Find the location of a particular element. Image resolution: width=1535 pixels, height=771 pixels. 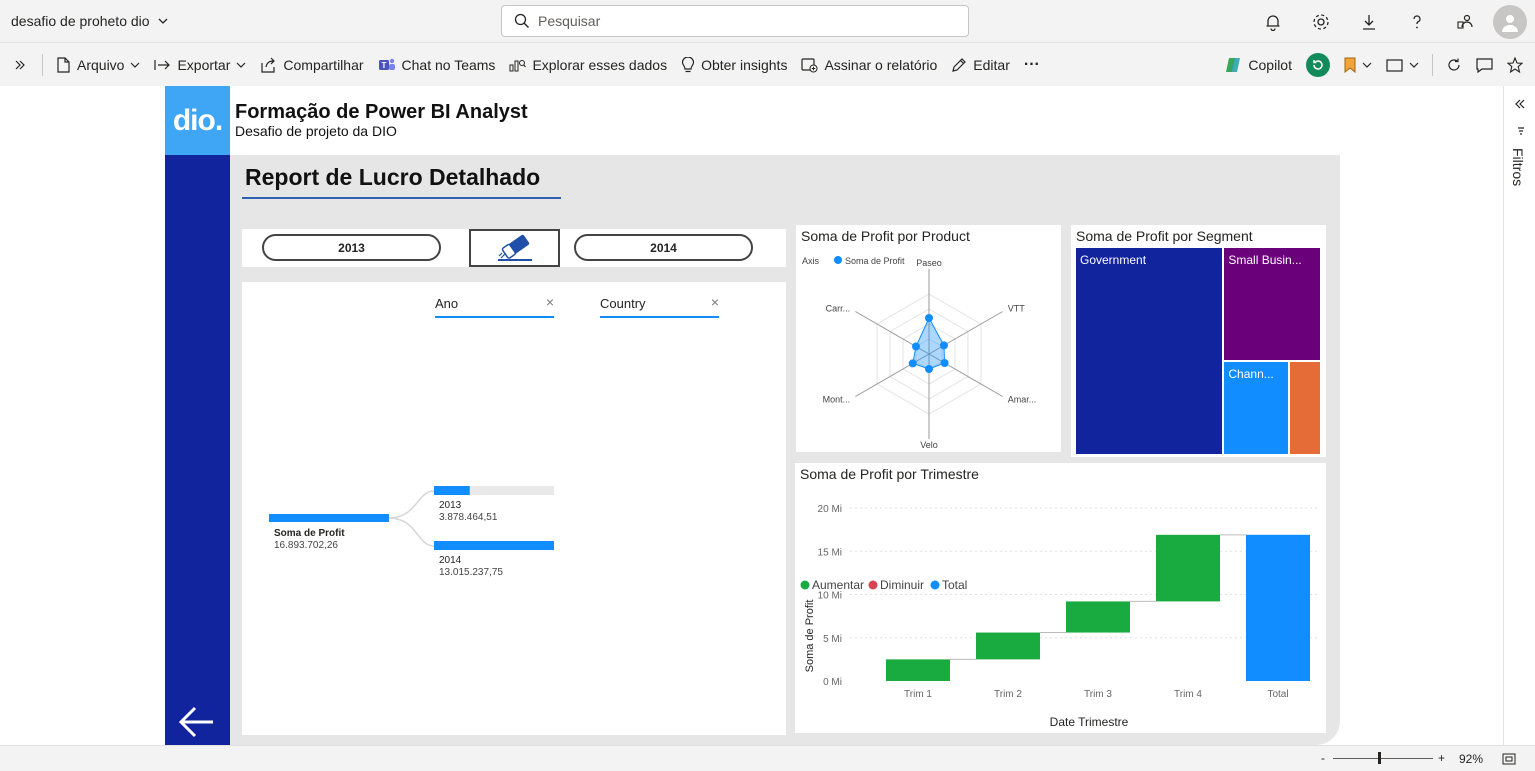

zoom-level: 92% is located at coordinates (1471, 759).